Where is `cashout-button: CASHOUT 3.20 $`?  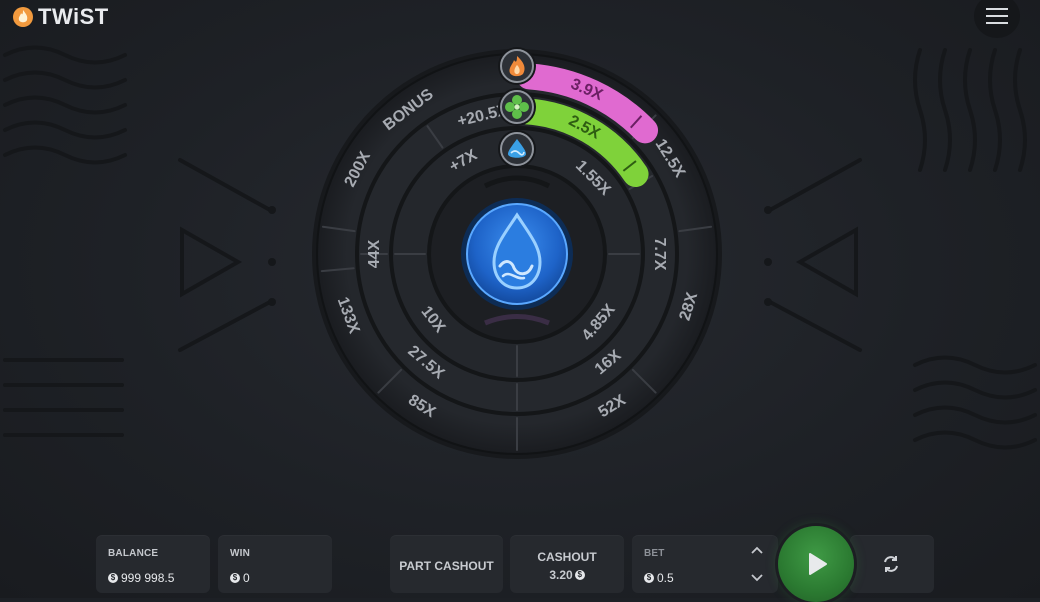 cashout-button: CASHOUT 3.20 $ is located at coordinates (567, 564).